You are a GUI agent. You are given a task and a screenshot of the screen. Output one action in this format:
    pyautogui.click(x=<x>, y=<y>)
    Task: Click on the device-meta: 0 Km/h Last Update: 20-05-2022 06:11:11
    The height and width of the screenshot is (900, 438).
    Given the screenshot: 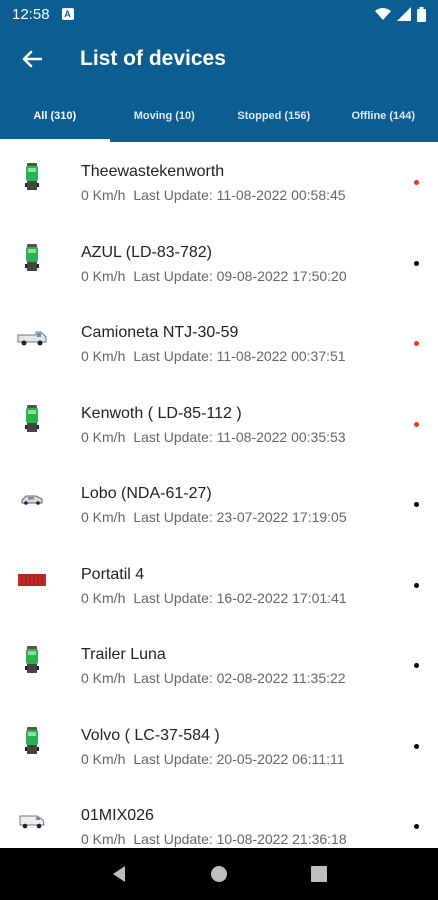 What is the action you would take?
    pyautogui.click(x=213, y=759)
    